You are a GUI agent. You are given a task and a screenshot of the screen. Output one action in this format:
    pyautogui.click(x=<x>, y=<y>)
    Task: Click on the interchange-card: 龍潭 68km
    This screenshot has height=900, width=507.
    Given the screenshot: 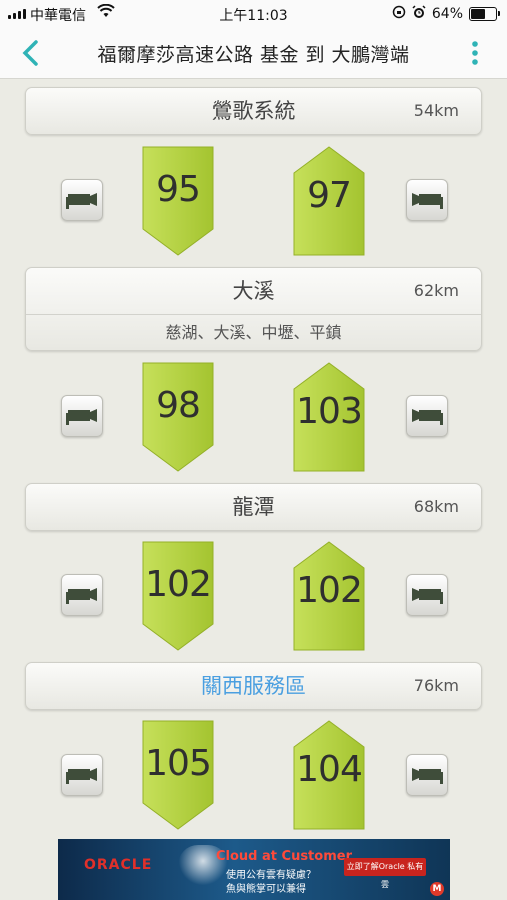 What is the action you would take?
    pyautogui.click(x=253, y=507)
    